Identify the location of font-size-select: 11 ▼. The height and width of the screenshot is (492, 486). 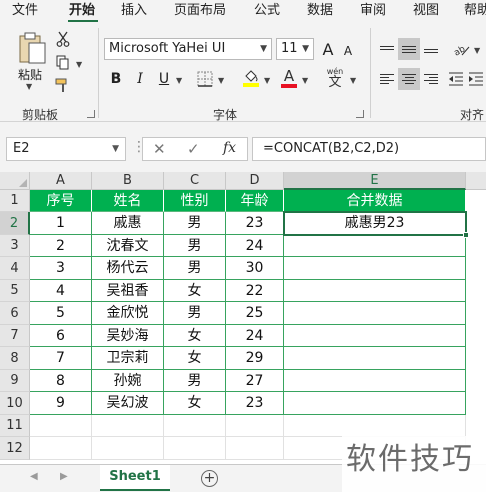
(295, 49).